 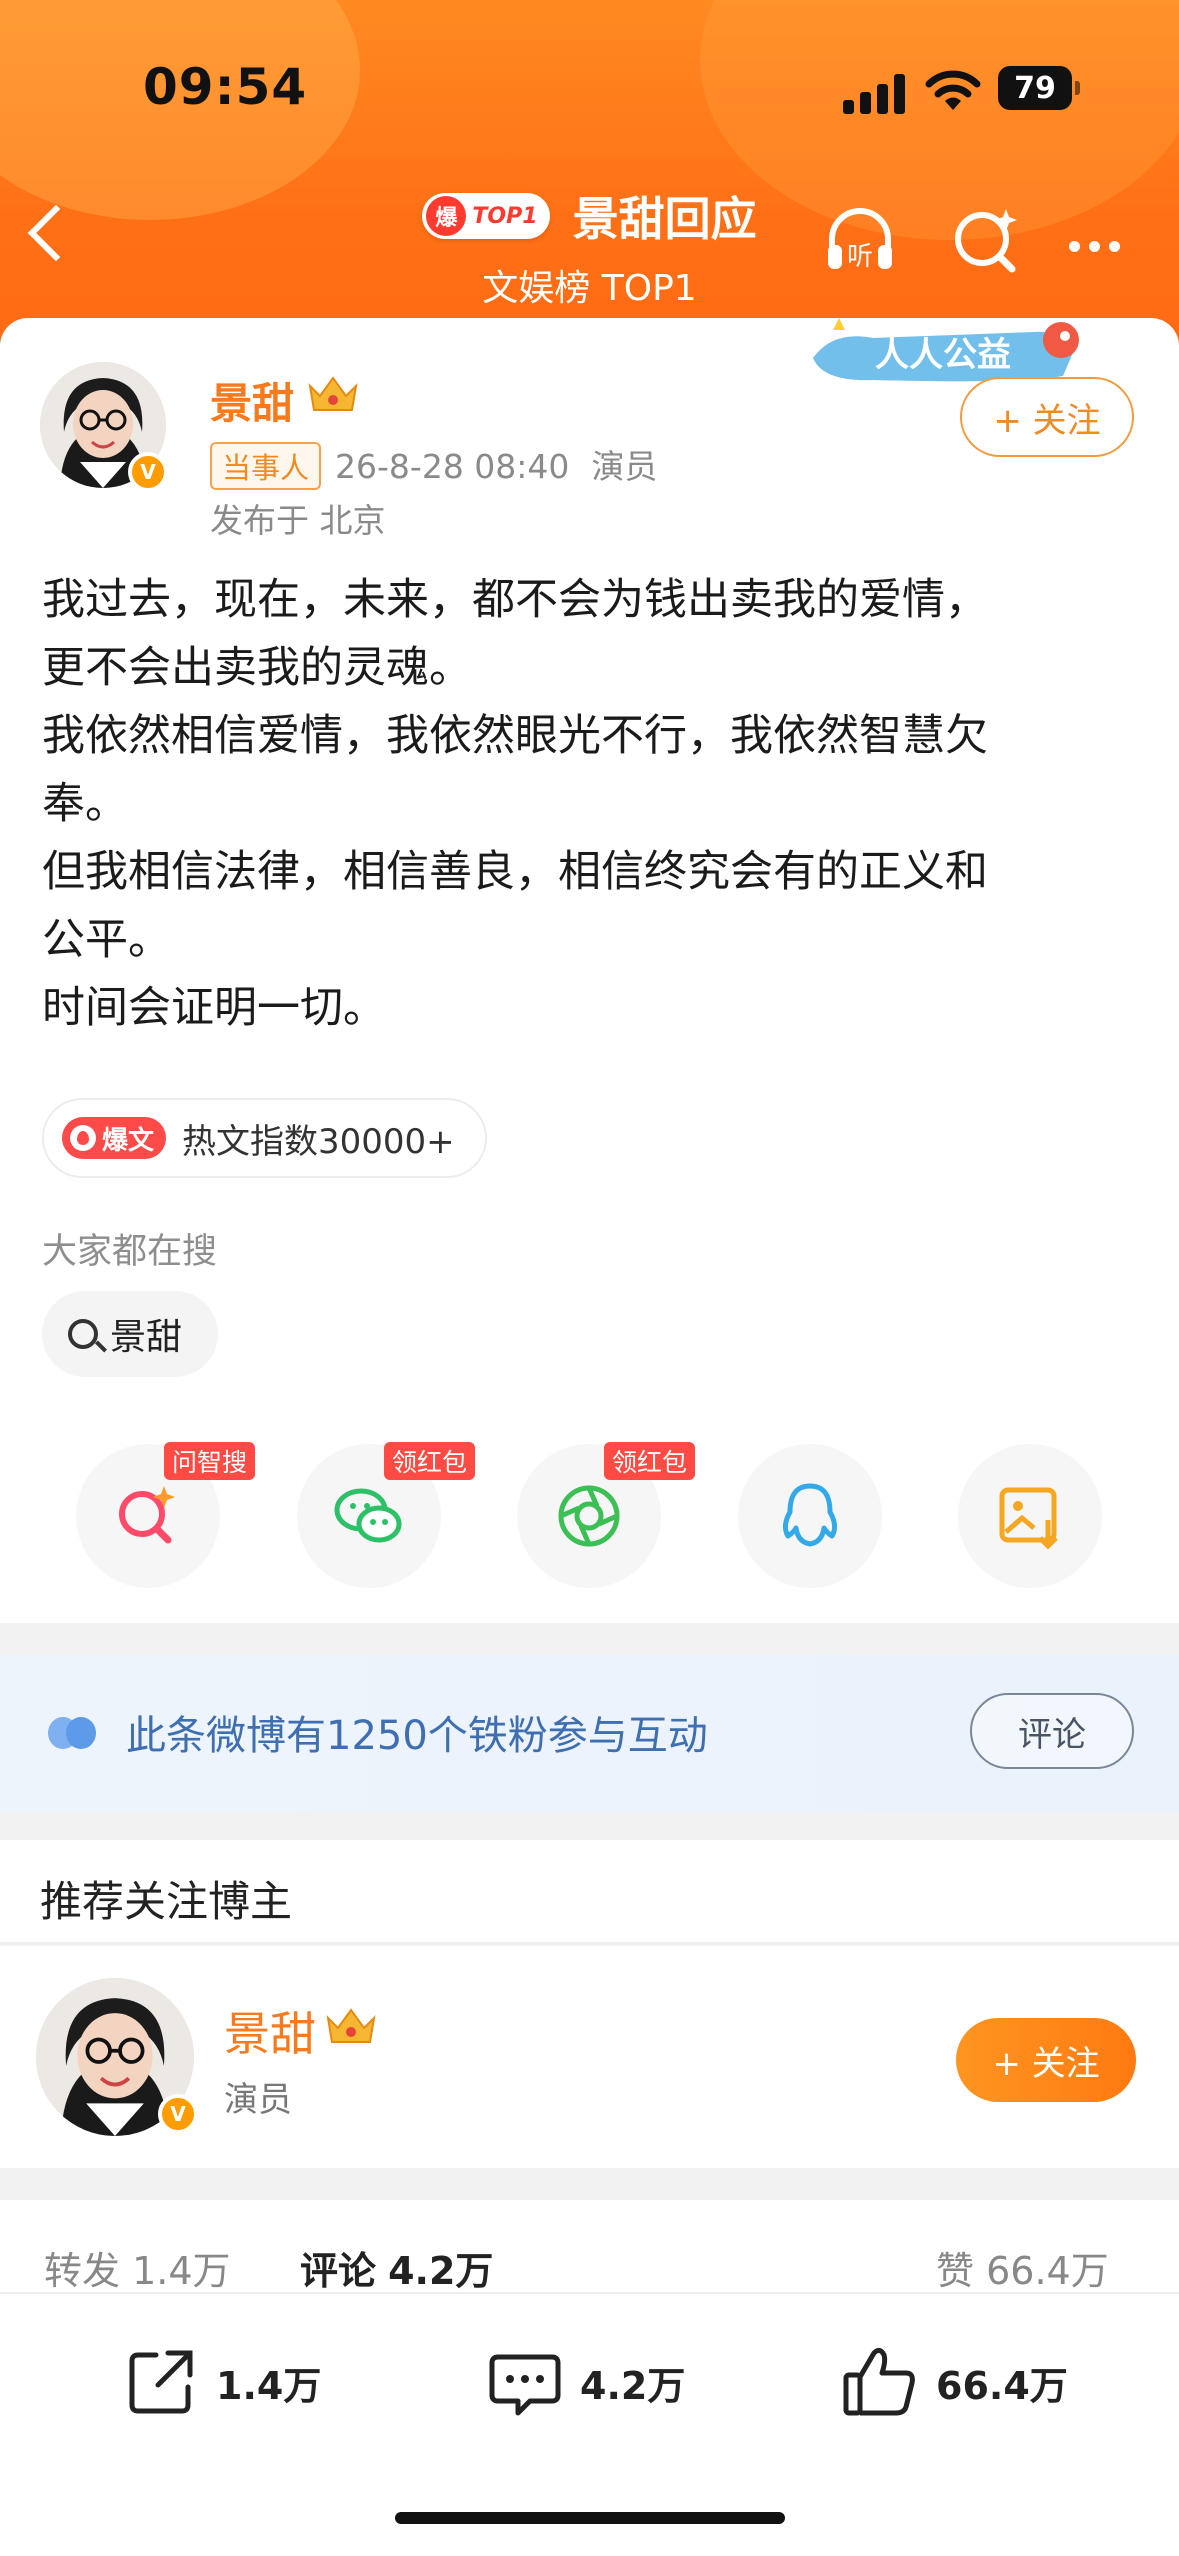 What do you see at coordinates (633, 2385) in the screenshot?
I see `comment-count: 4.2万` at bounding box center [633, 2385].